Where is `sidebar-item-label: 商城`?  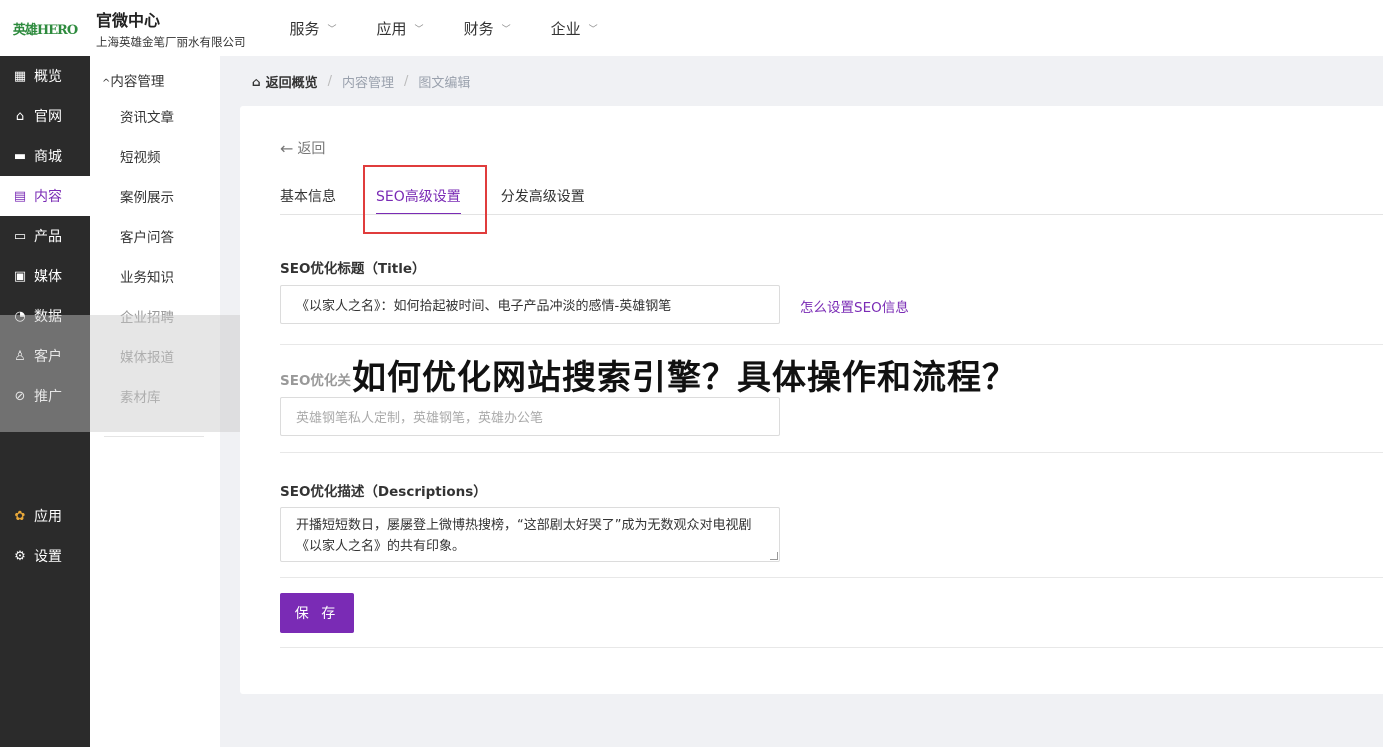 sidebar-item-label: 商城 is located at coordinates (48, 157).